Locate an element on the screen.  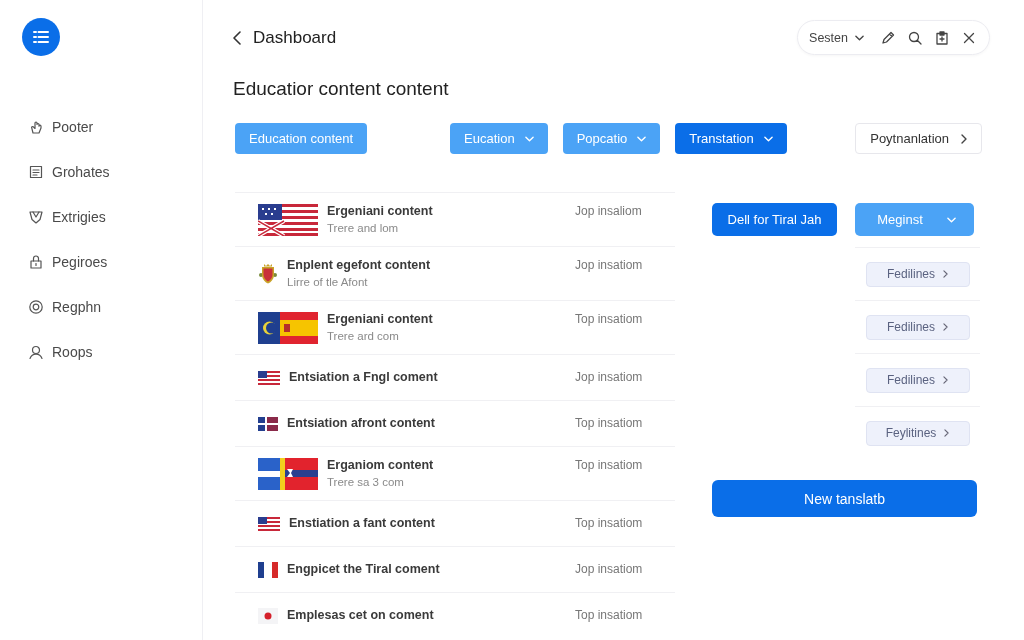
row-subtitle: Trere ard com is located at coordinates (363, 336).